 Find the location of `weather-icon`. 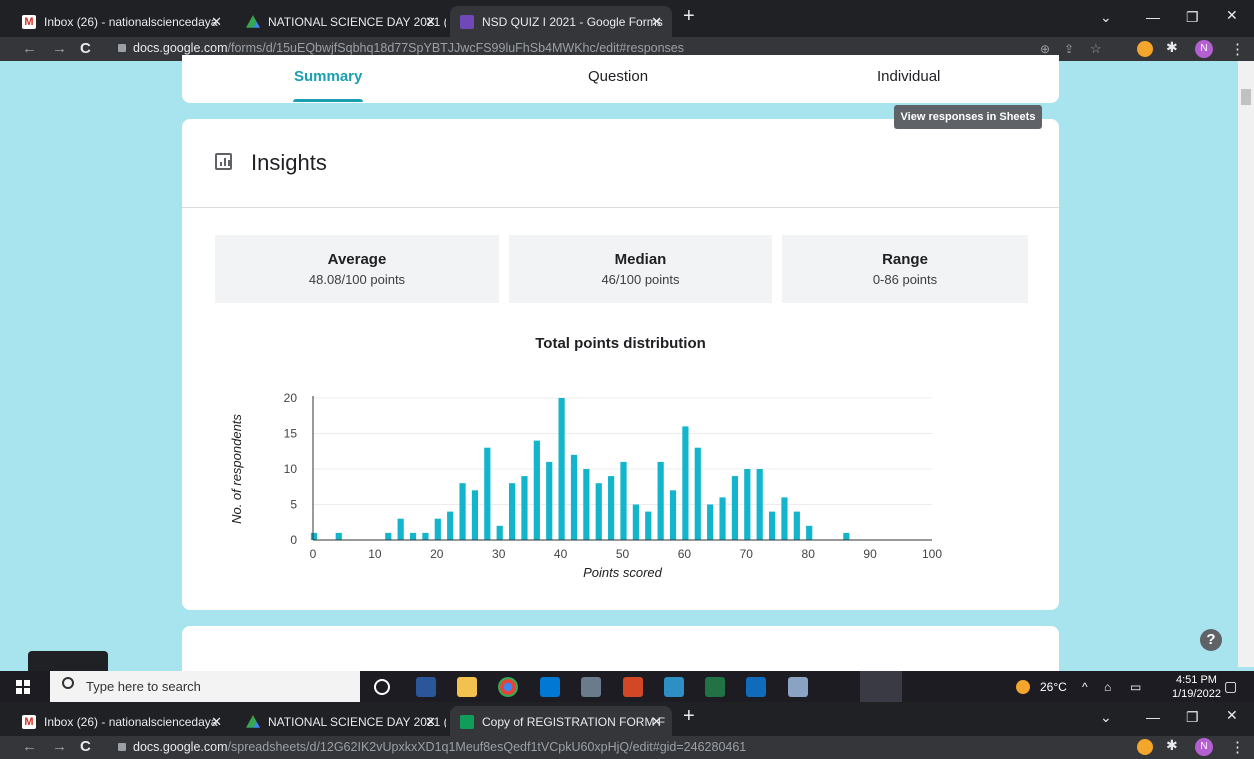

weather-icon is located at coordinates (1023, 687).